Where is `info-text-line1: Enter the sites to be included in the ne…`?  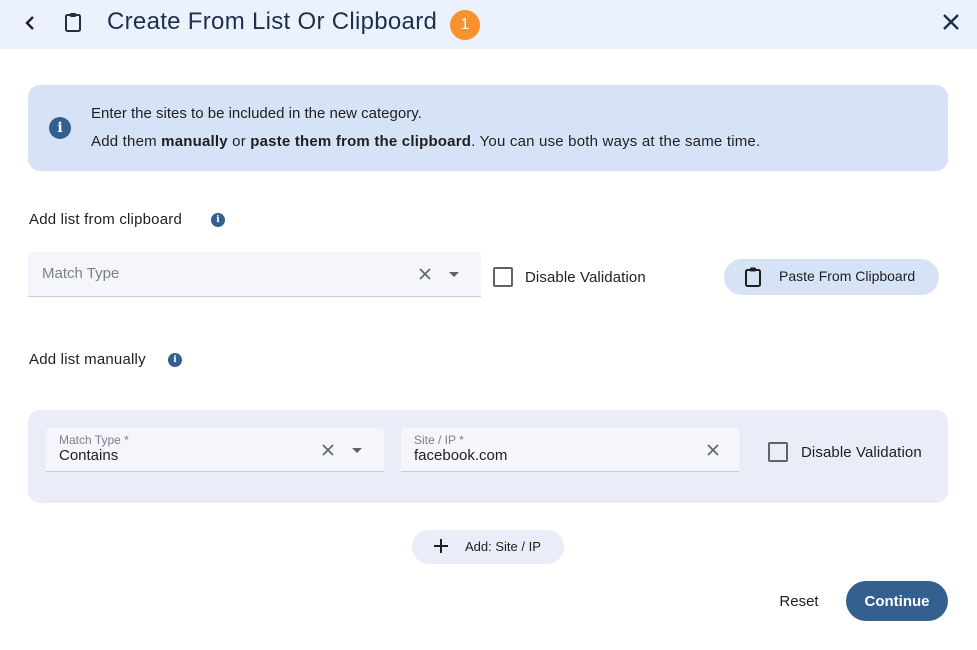
info-text-line1: Enter the sites to be included in the ne… is located at coordinates (256, 113).